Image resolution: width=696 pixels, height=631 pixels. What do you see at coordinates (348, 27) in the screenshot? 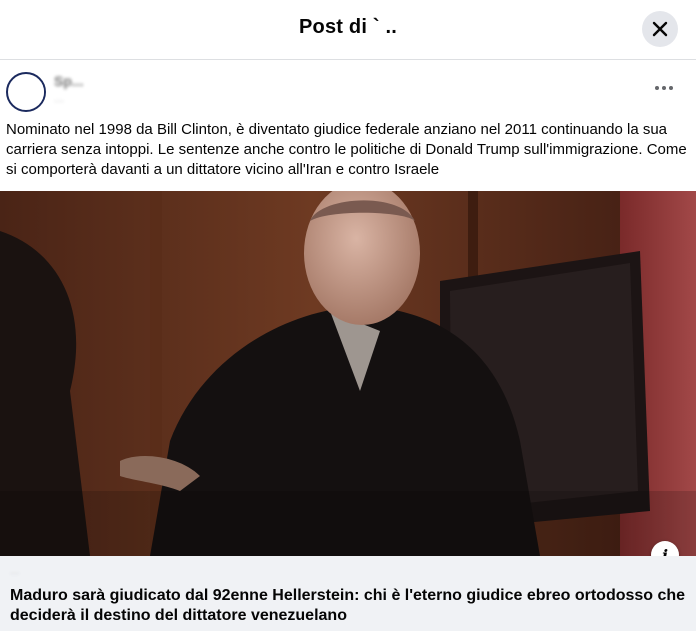
I see `dialog-title: Post di ` ..` at bounding box center [348, 27].